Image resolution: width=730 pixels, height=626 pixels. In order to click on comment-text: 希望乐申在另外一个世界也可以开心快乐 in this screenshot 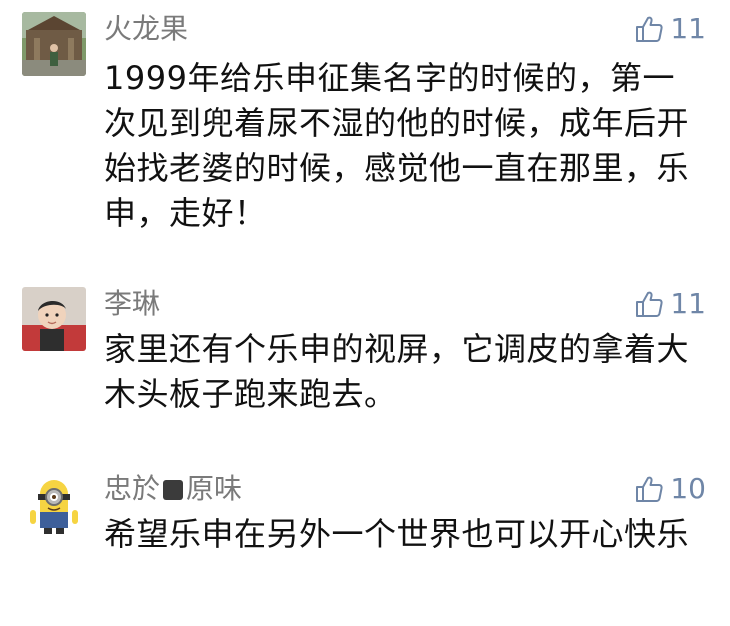, I will do `click(397, 534)`.